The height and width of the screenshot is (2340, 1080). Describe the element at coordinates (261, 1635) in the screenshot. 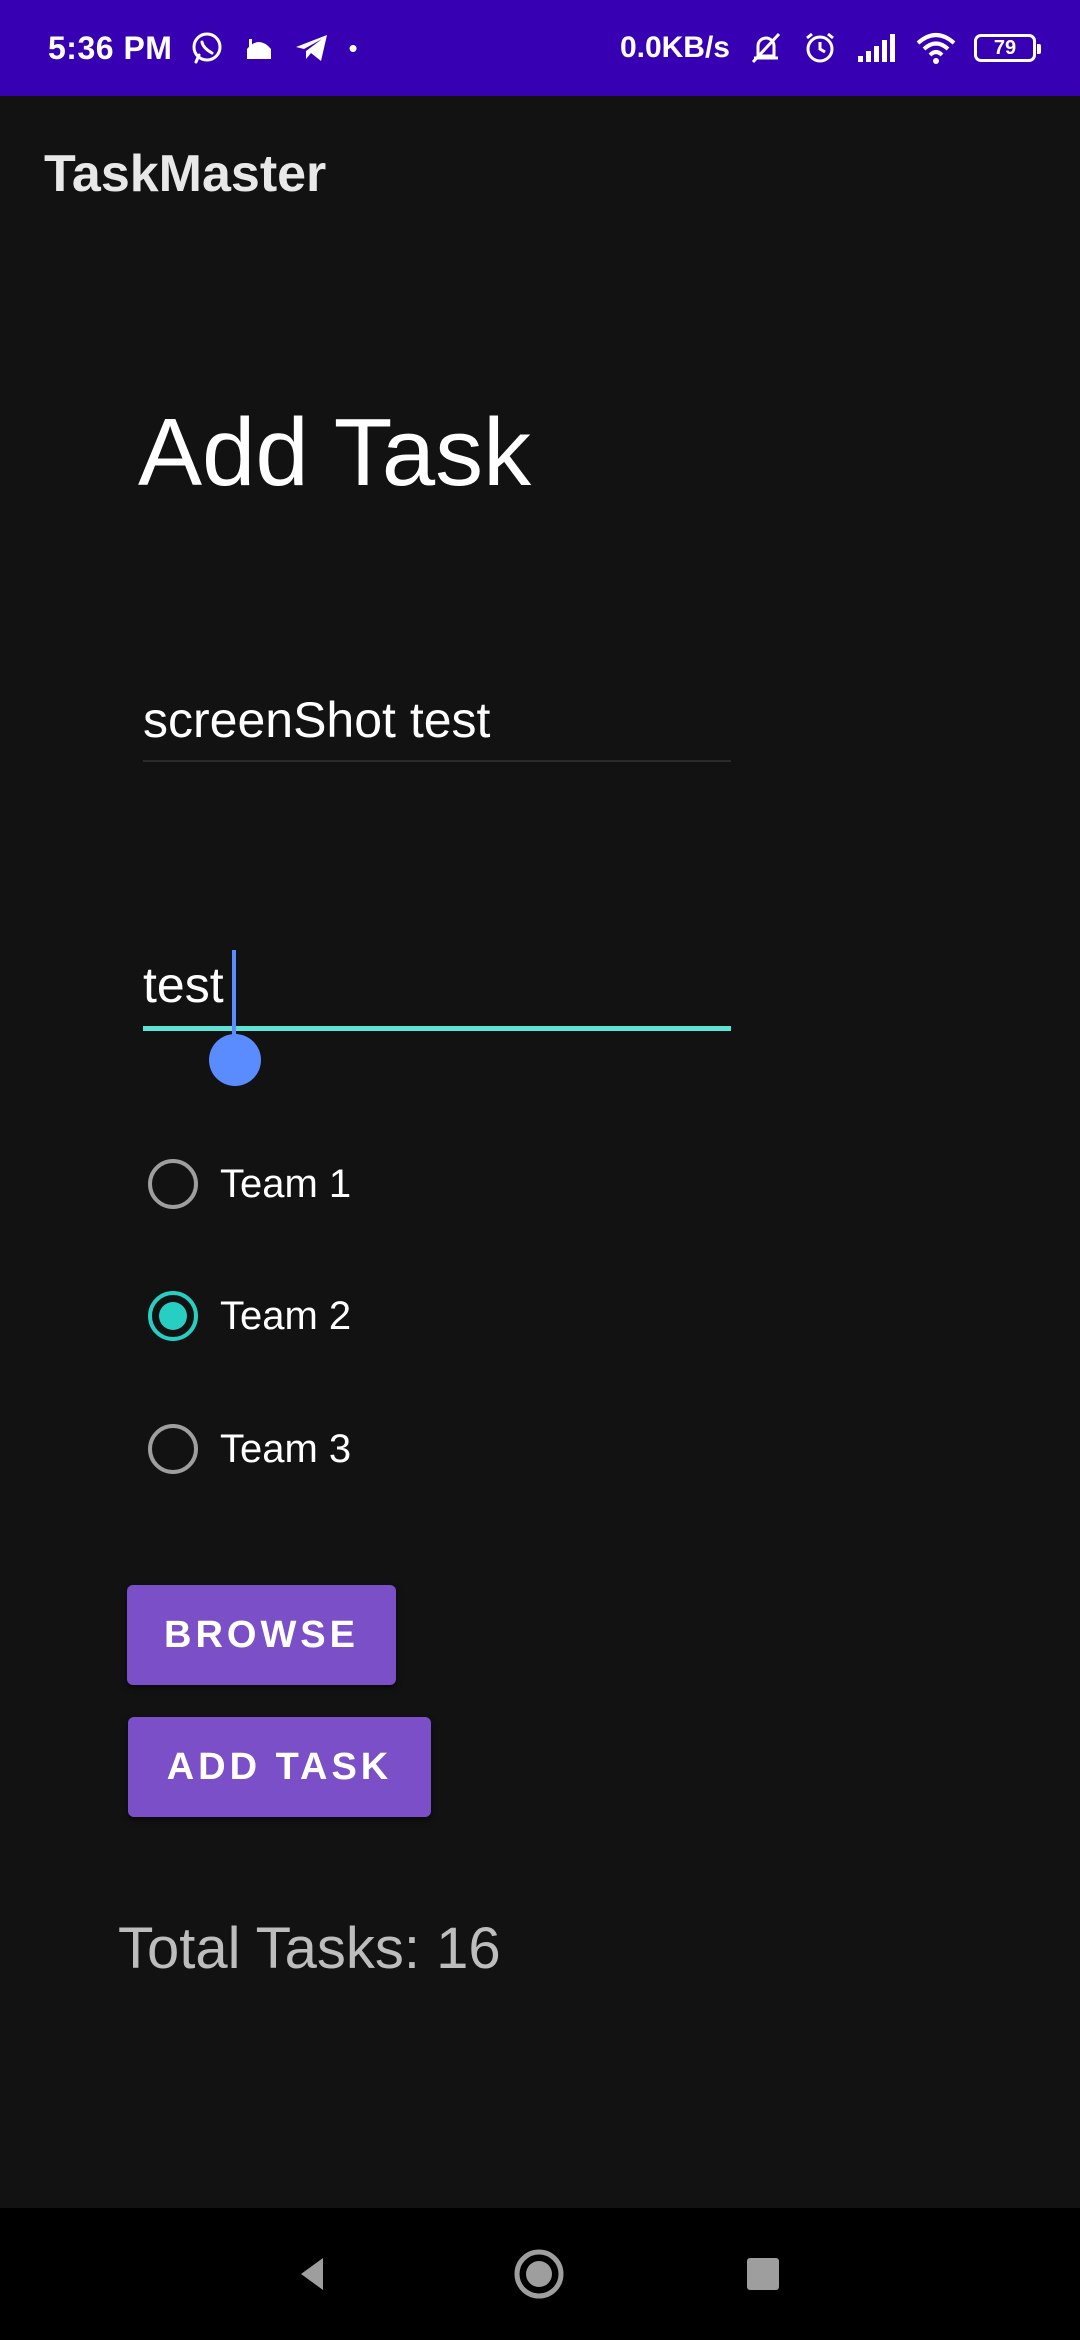

I see `browse-button: BROWSE` at that location.